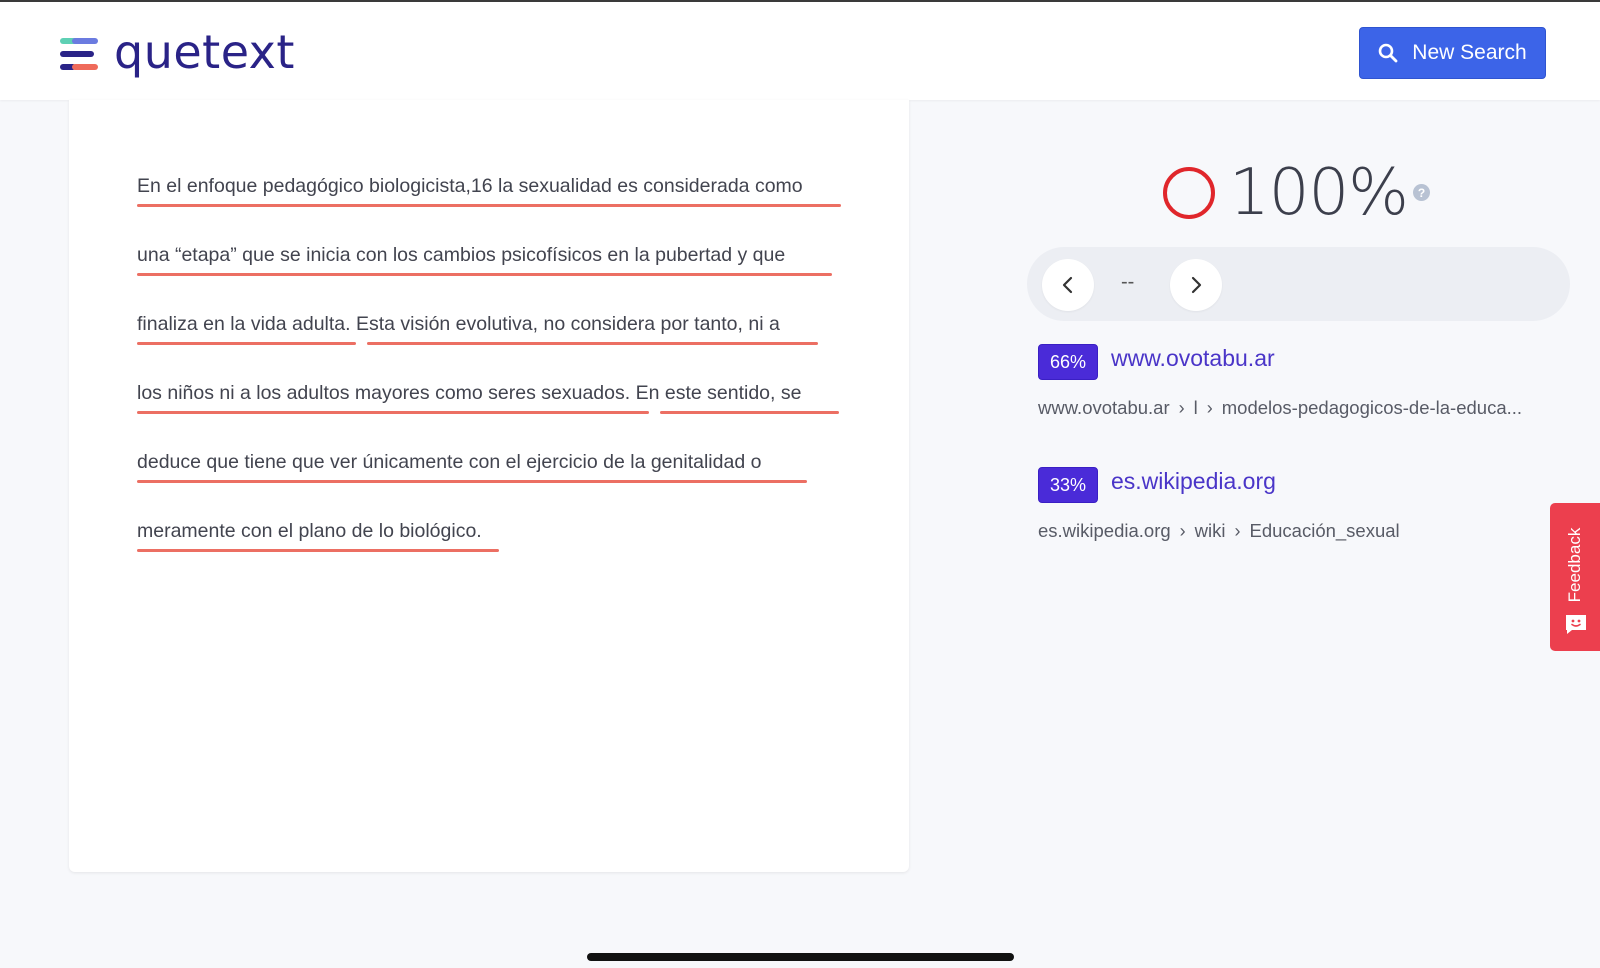 This screenshot has height=968, width=1600. What do you see at coordinates (204, 52) in the screenshot?
I see `logo-text: quetext` at bounding box center [204, 52].